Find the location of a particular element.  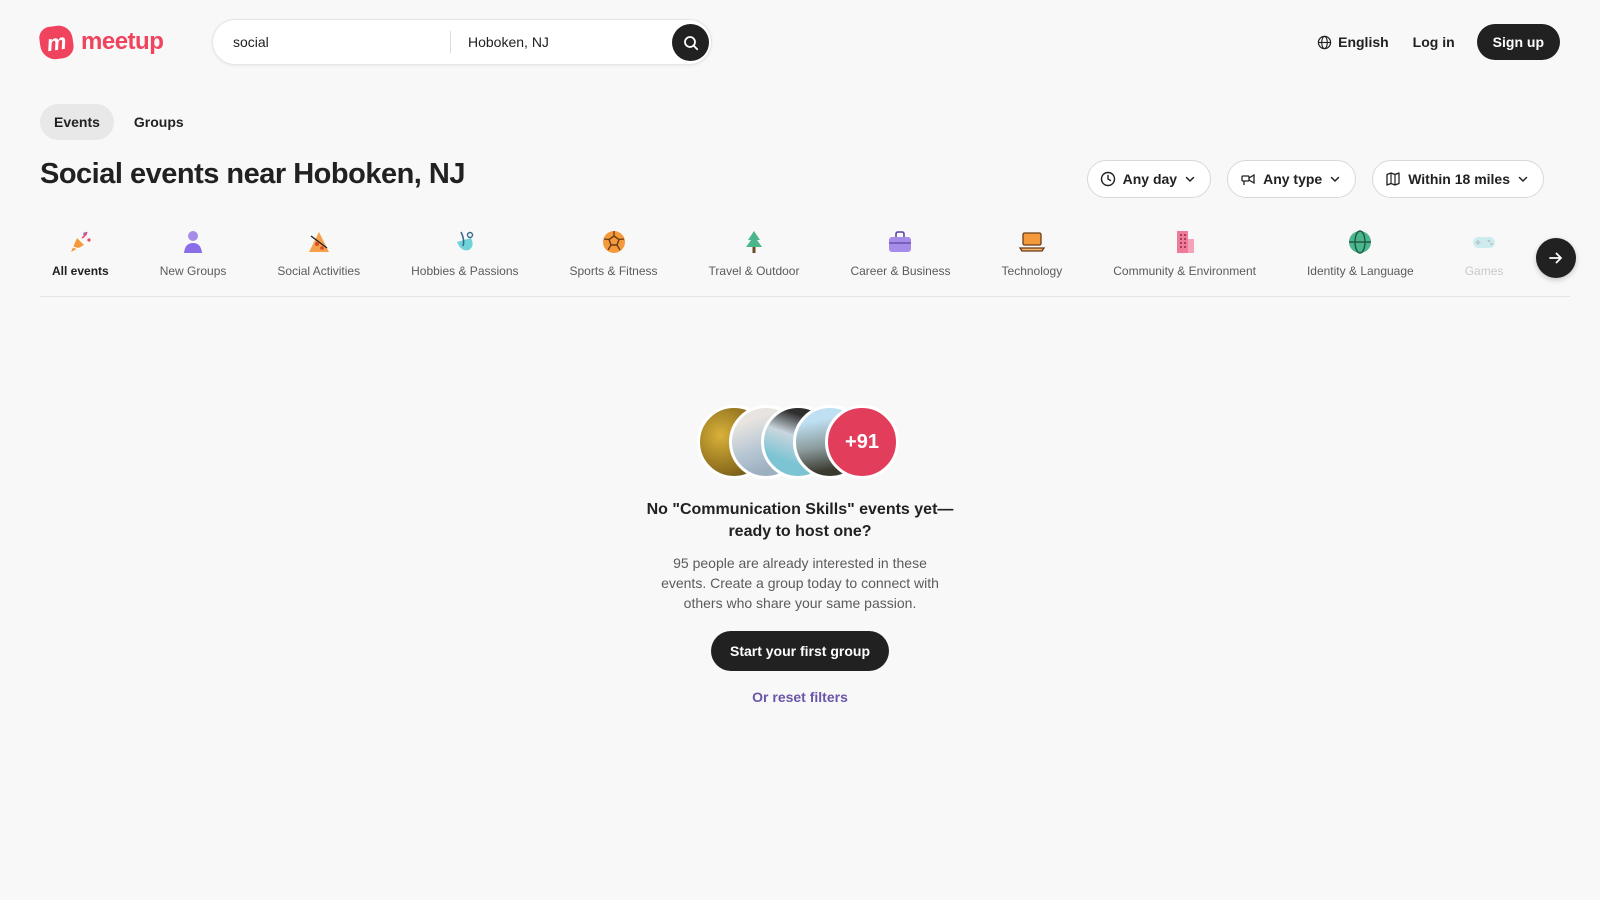

category-label: New Groups is located at coordinates (193, 271).